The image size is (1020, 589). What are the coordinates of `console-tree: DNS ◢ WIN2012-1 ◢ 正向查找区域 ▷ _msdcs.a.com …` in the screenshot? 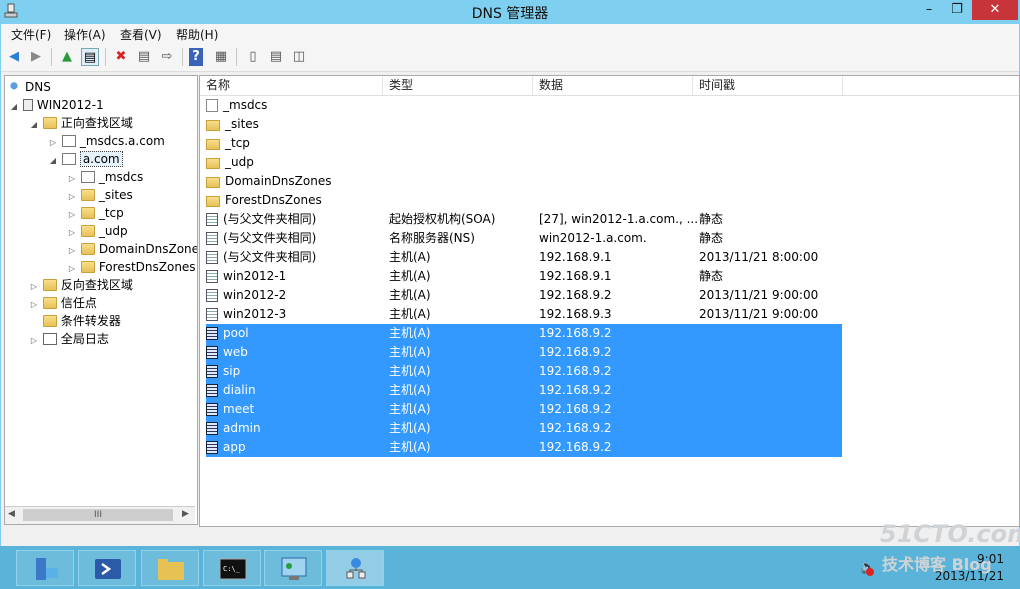 It's located at (101, 300).